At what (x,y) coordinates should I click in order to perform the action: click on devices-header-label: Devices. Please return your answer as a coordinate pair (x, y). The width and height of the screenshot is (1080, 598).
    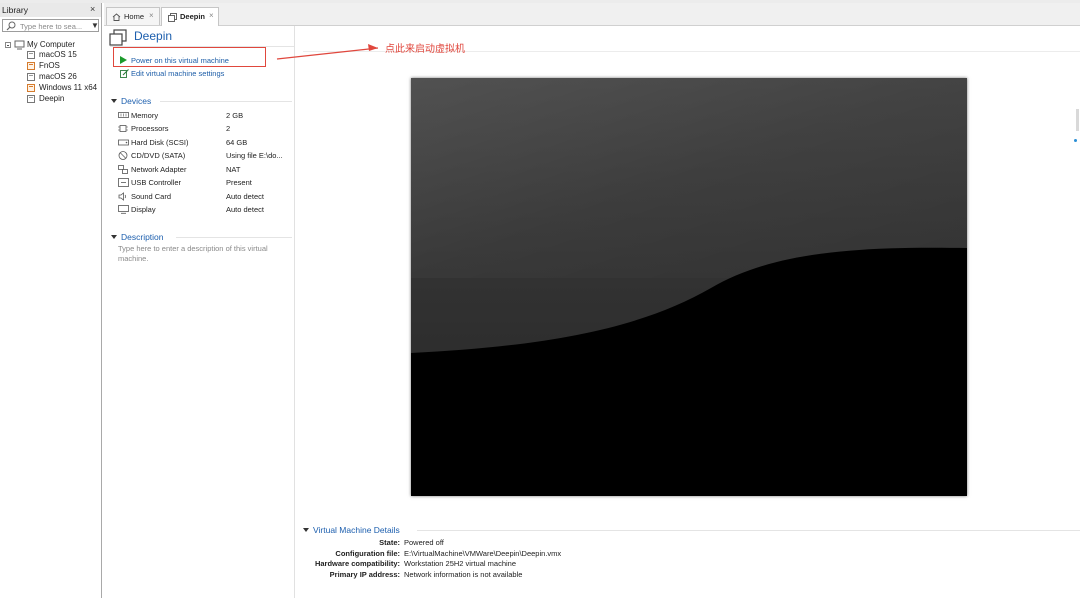
    Looking at the image, I should click on (136, 101).